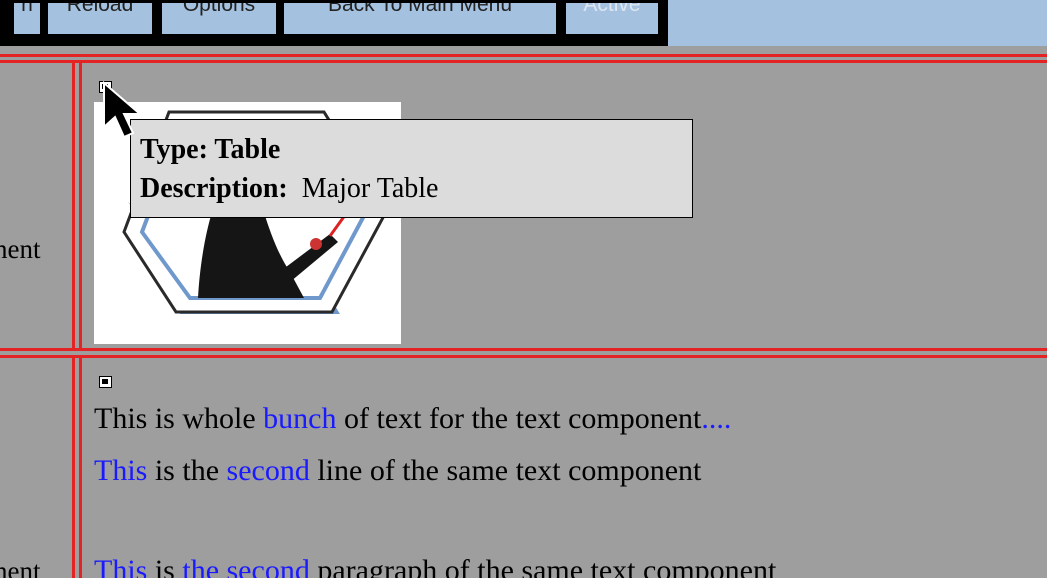  I want to click on row-label-text: nent, so click(20, 567).